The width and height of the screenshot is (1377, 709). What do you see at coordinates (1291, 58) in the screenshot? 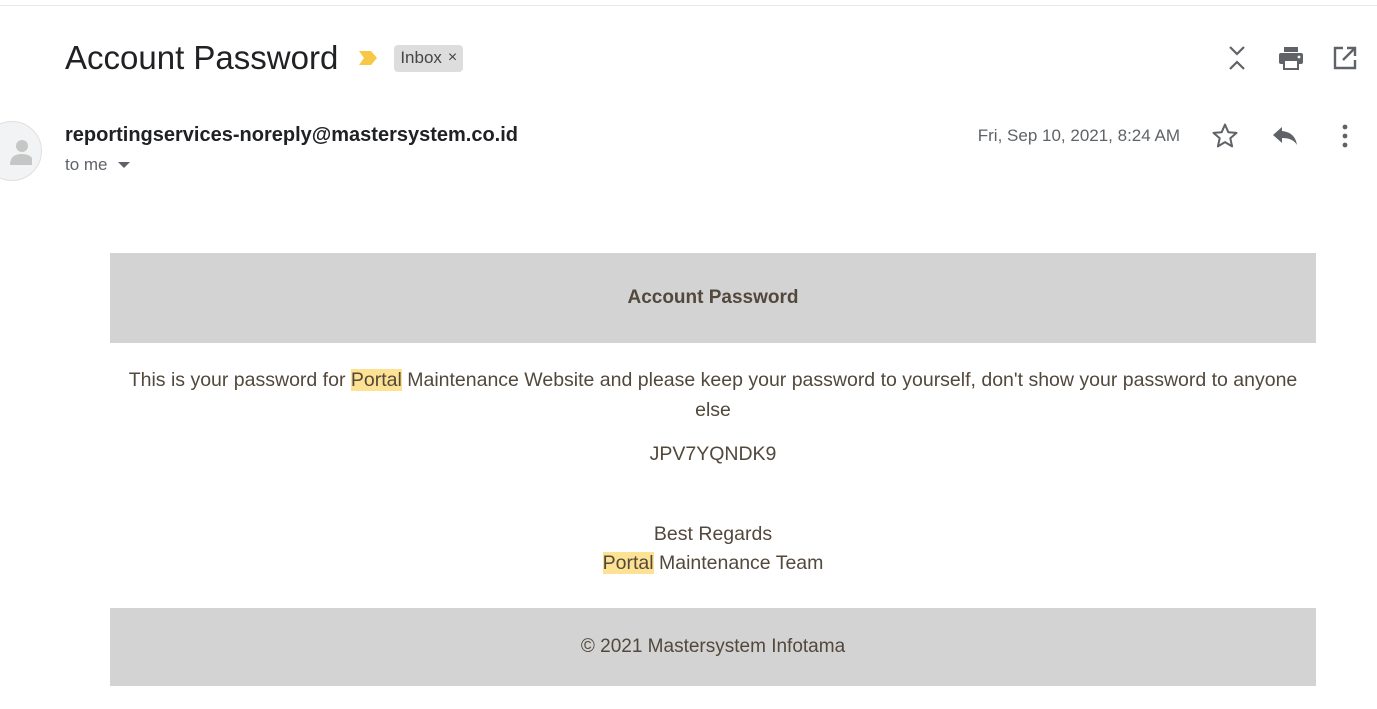
I see `print-icon` at bounding box center [1291, 58].